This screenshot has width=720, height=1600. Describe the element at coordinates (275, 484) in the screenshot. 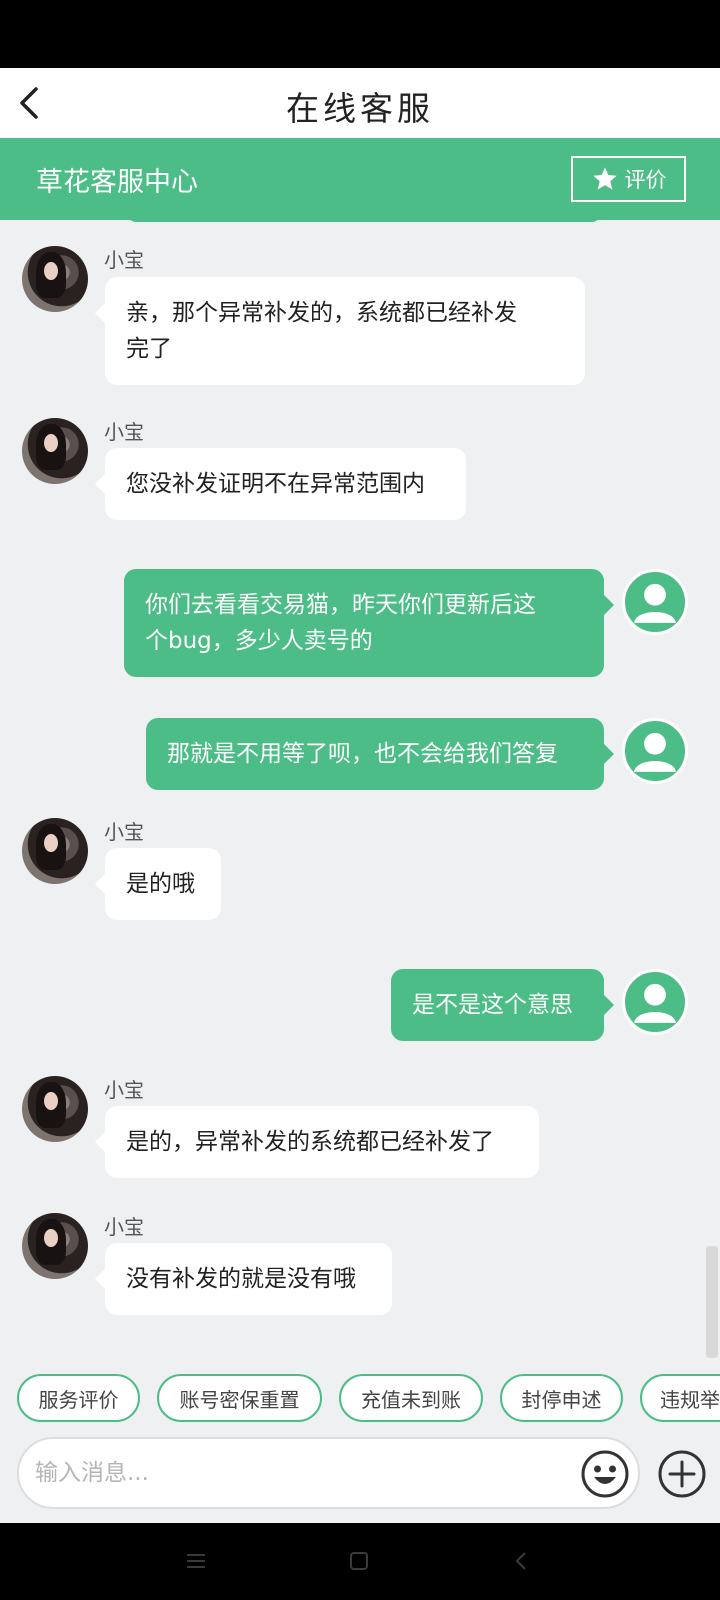

I see `message-line: 您没补发证明不在异常范围内` at that location.